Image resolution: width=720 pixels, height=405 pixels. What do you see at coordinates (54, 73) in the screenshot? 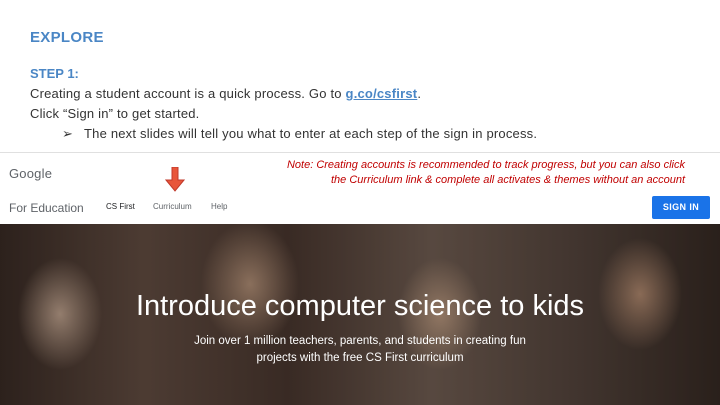
I see `step-heading: STEP 1:` at bounding box center [54, 73].